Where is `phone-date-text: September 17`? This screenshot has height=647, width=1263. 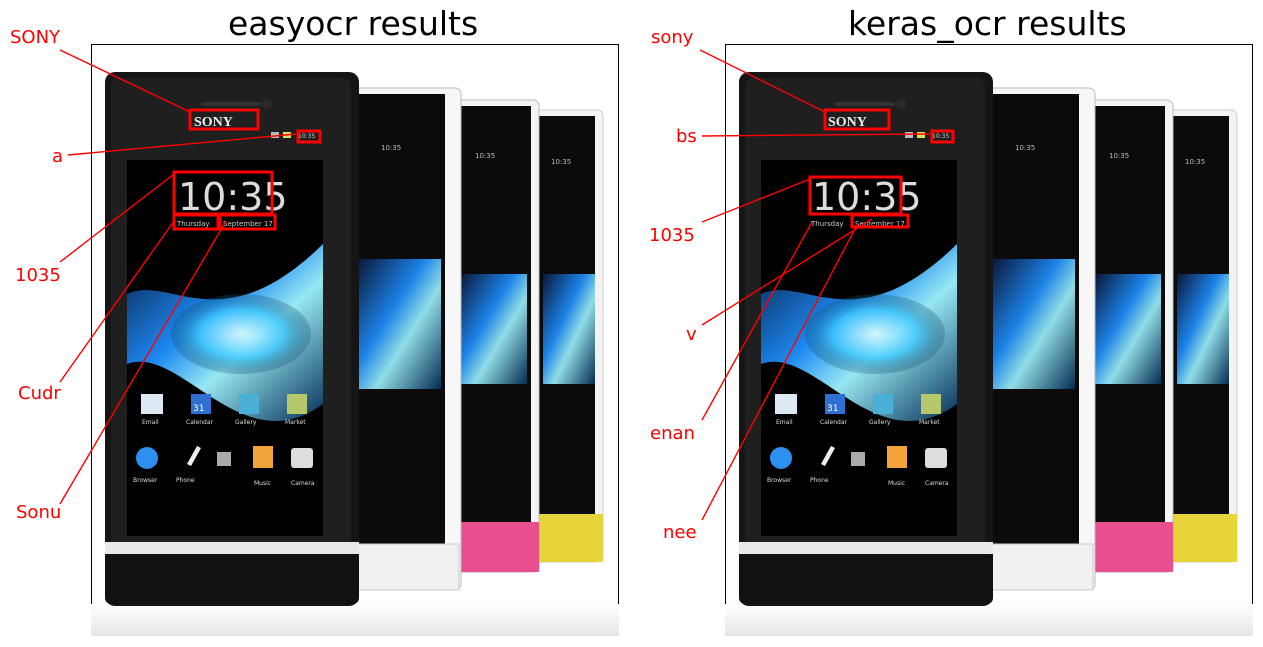
phone-date-text: September 17 is located at coordinates (248, 224).